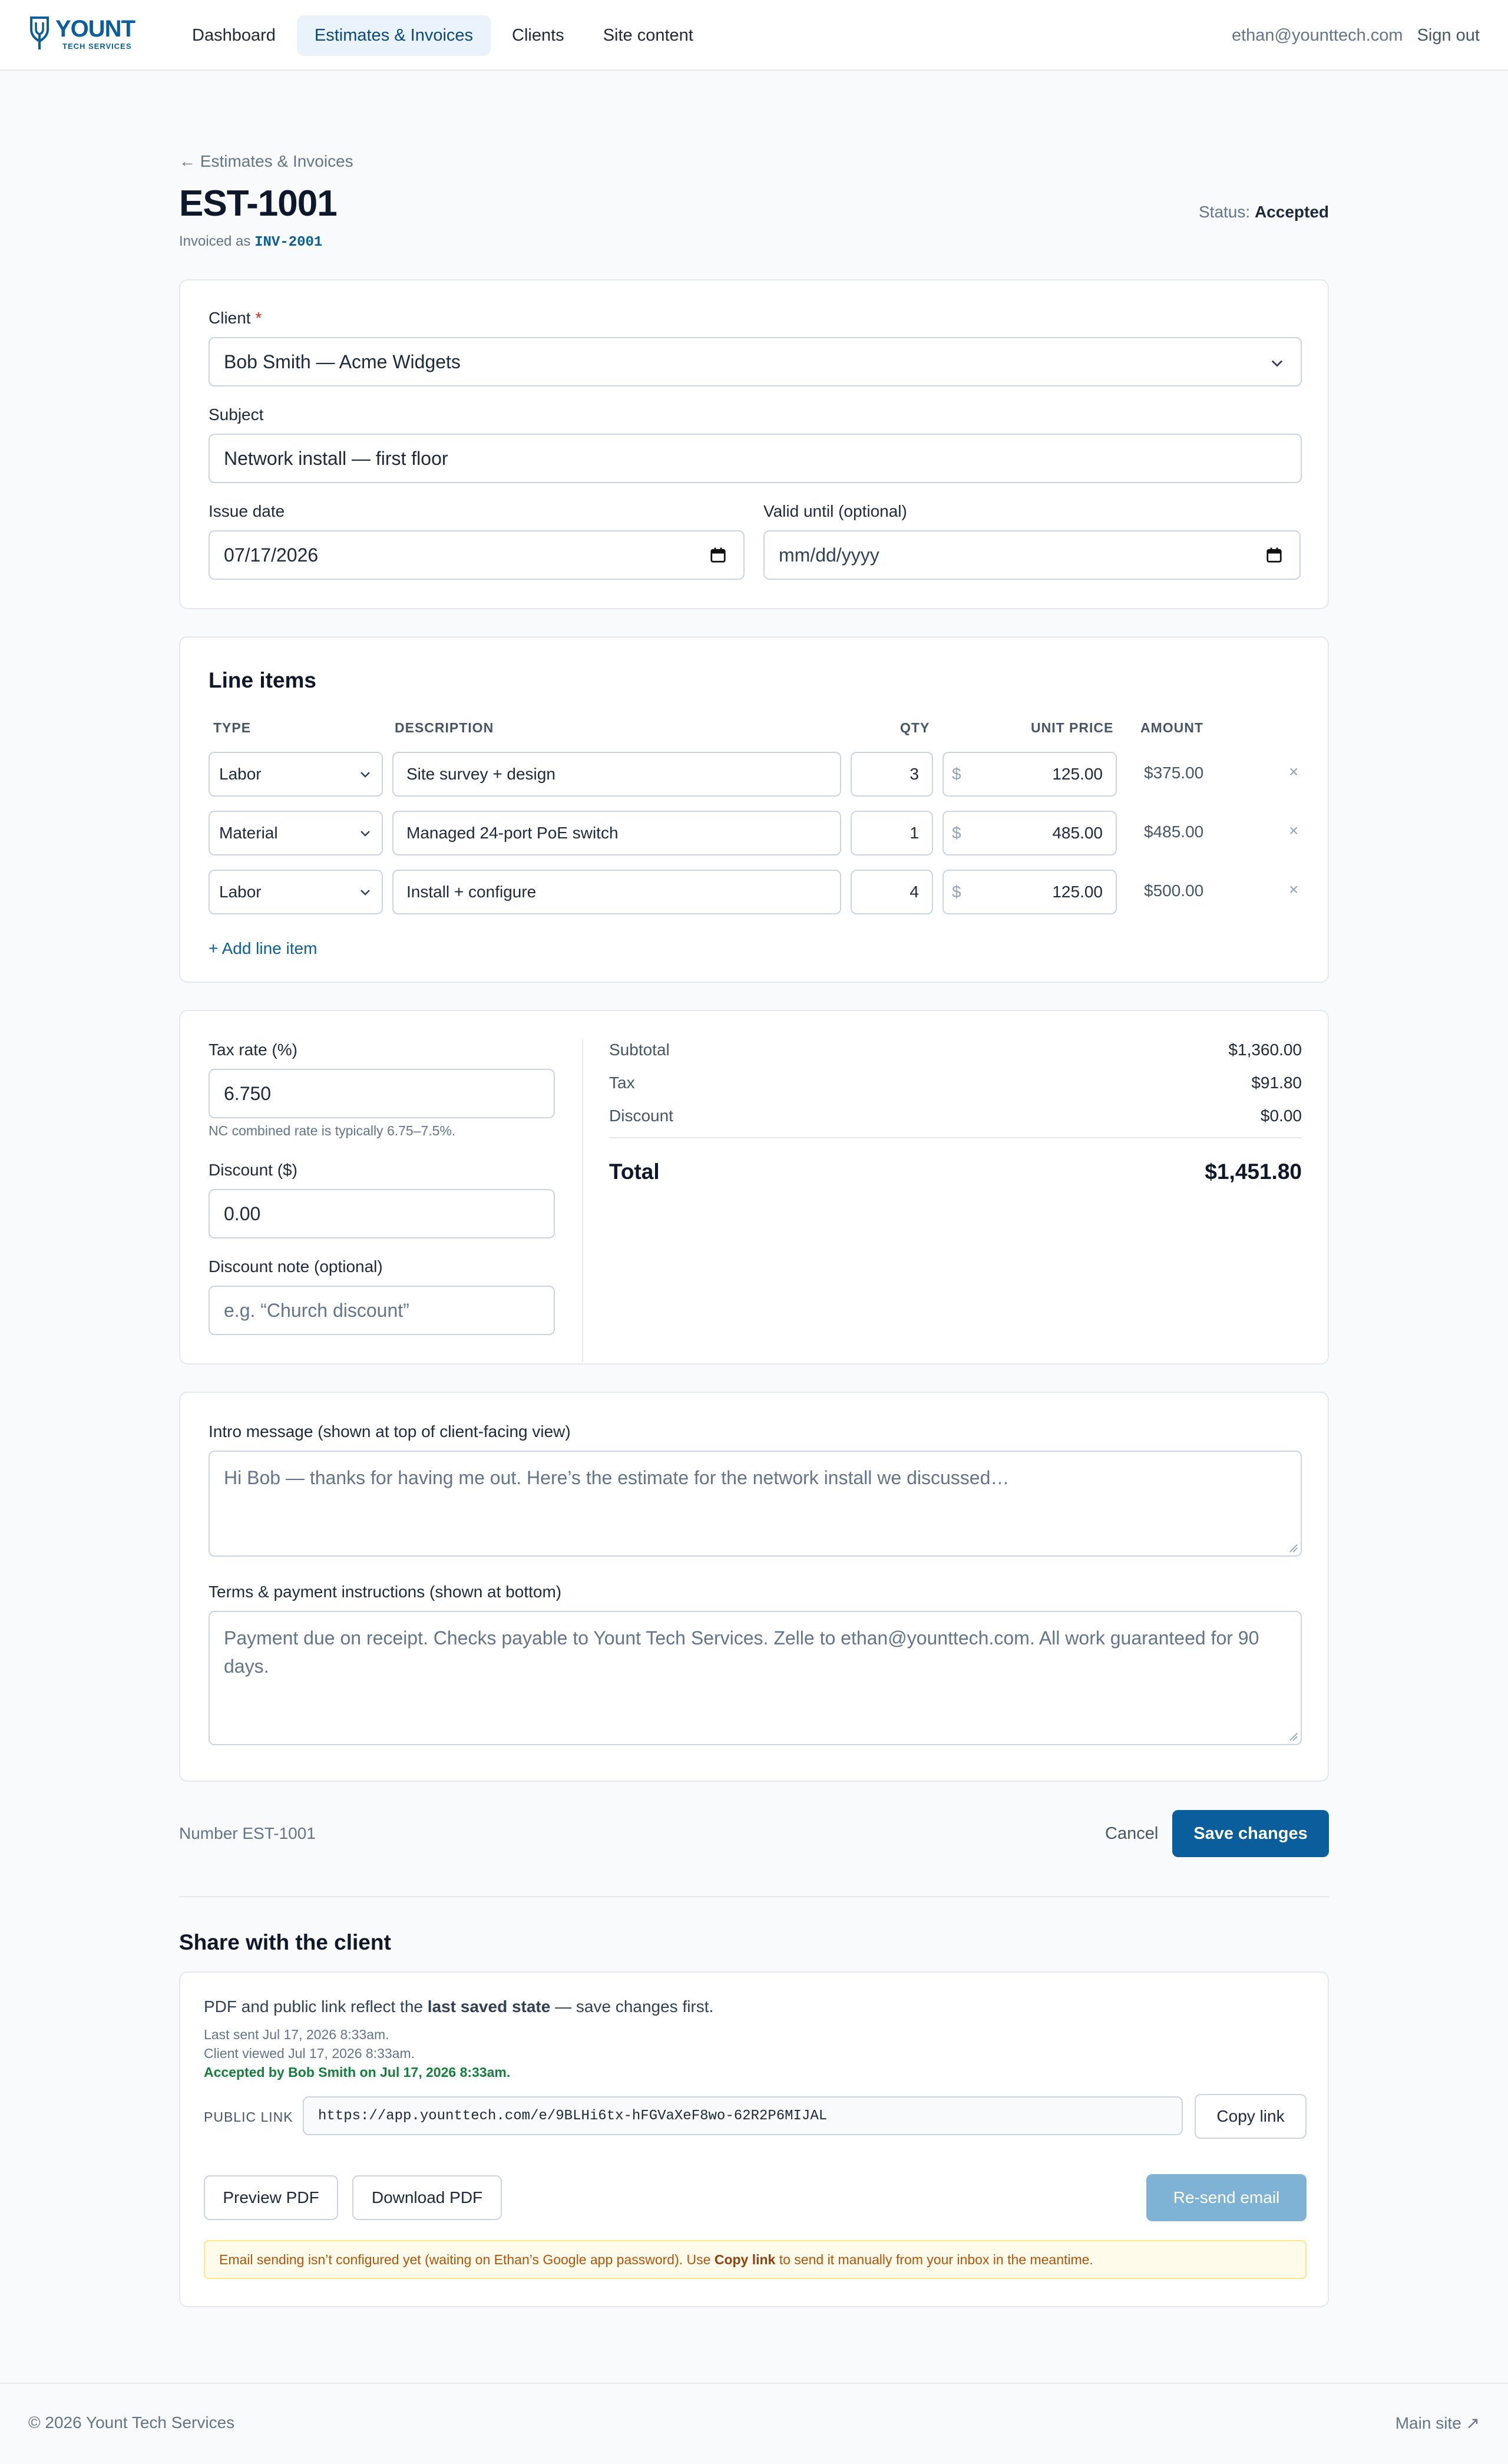 This screenshot has height=2464, width=1508. I want to click on nav-clients: Clients, so click(538, 35).